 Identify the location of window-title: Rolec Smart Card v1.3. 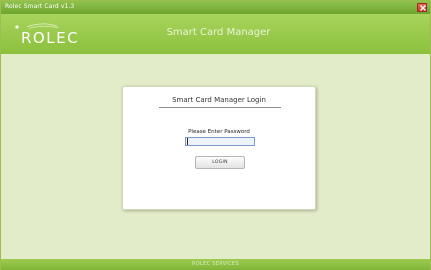
(40, 6).